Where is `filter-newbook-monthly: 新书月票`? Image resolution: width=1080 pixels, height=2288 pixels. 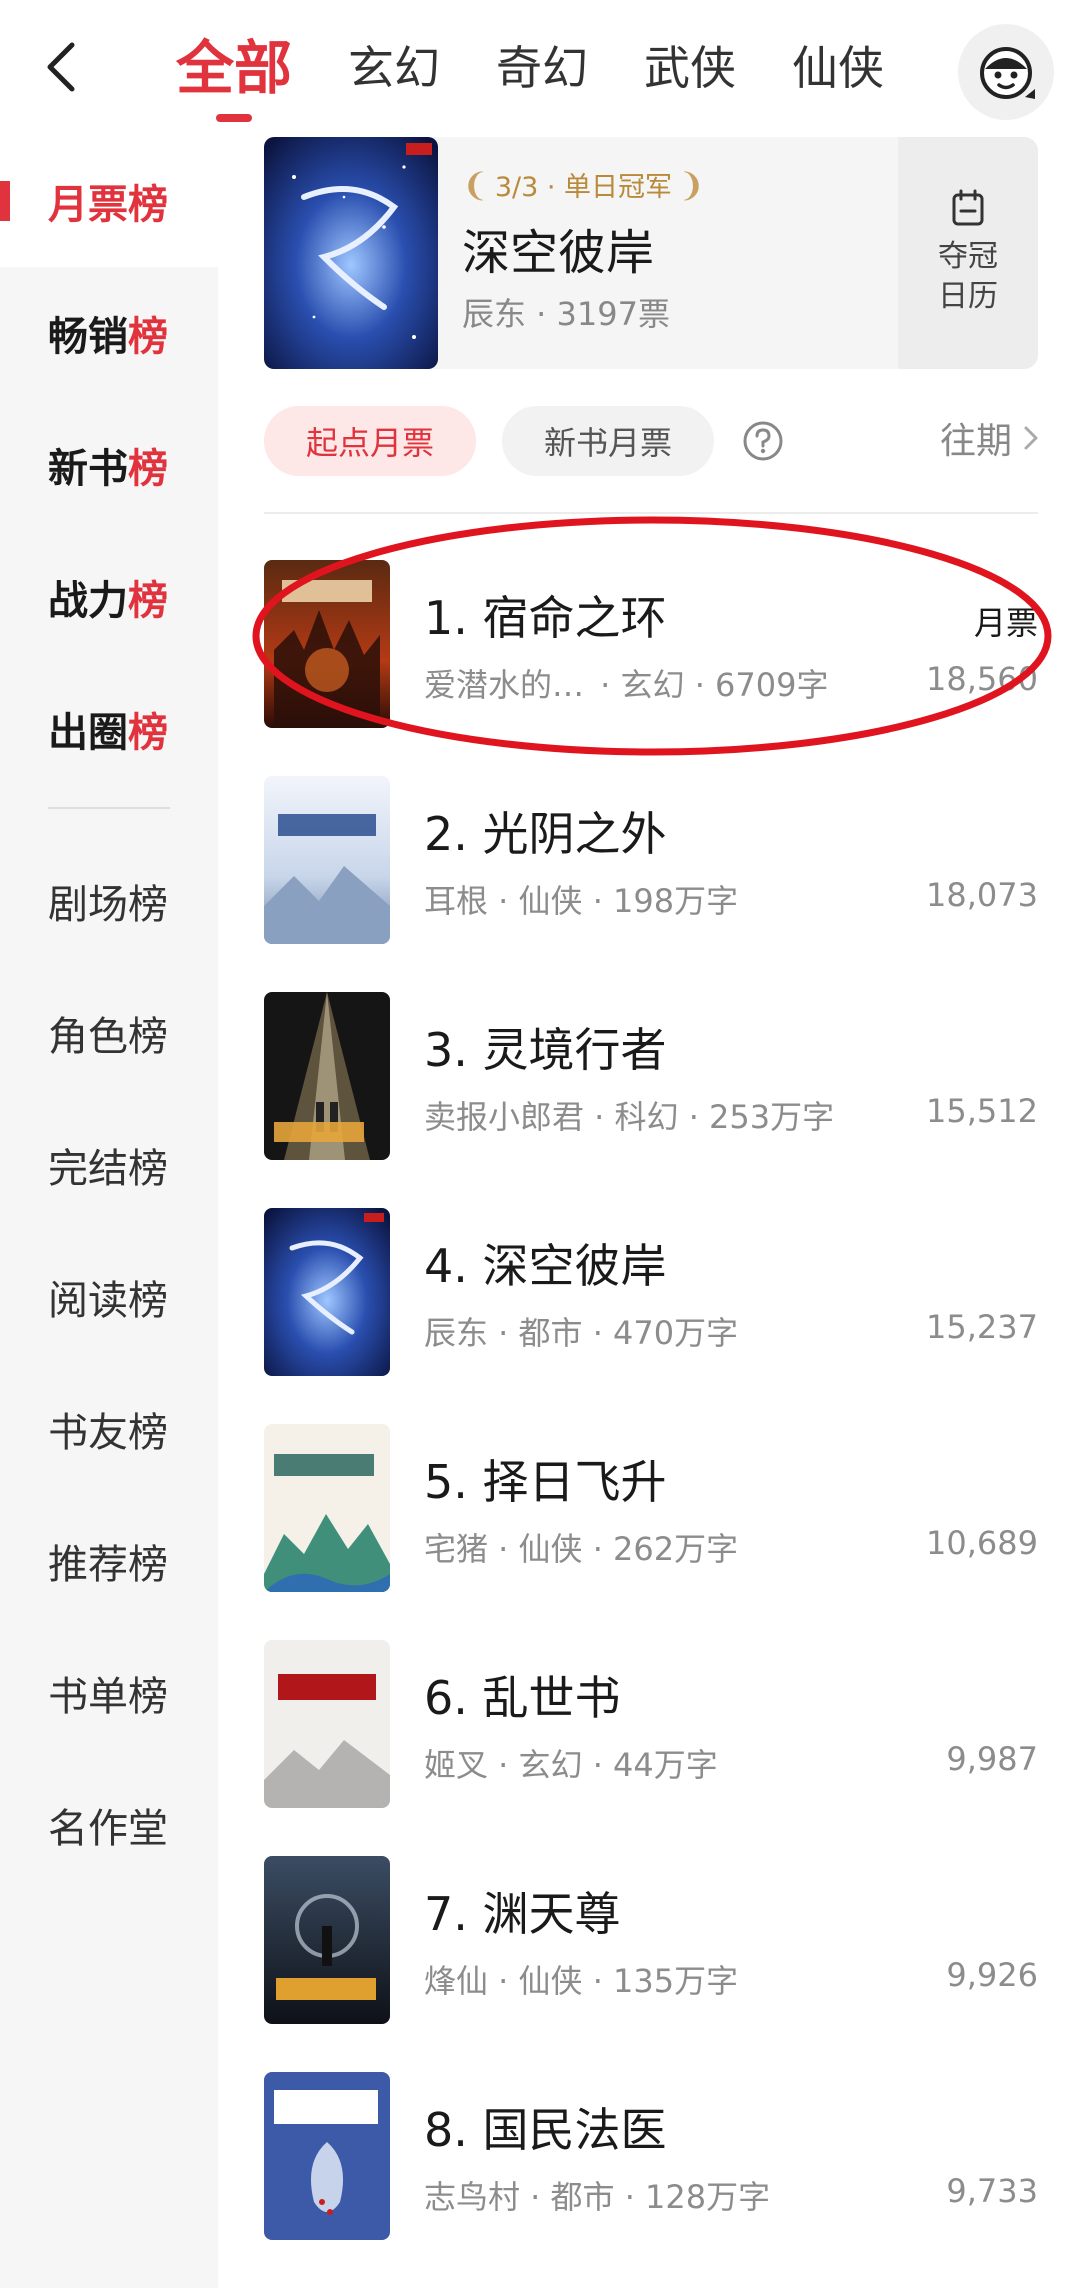
filter-newbook-monthly: 新书月票 is located at coordinates (608, 441).